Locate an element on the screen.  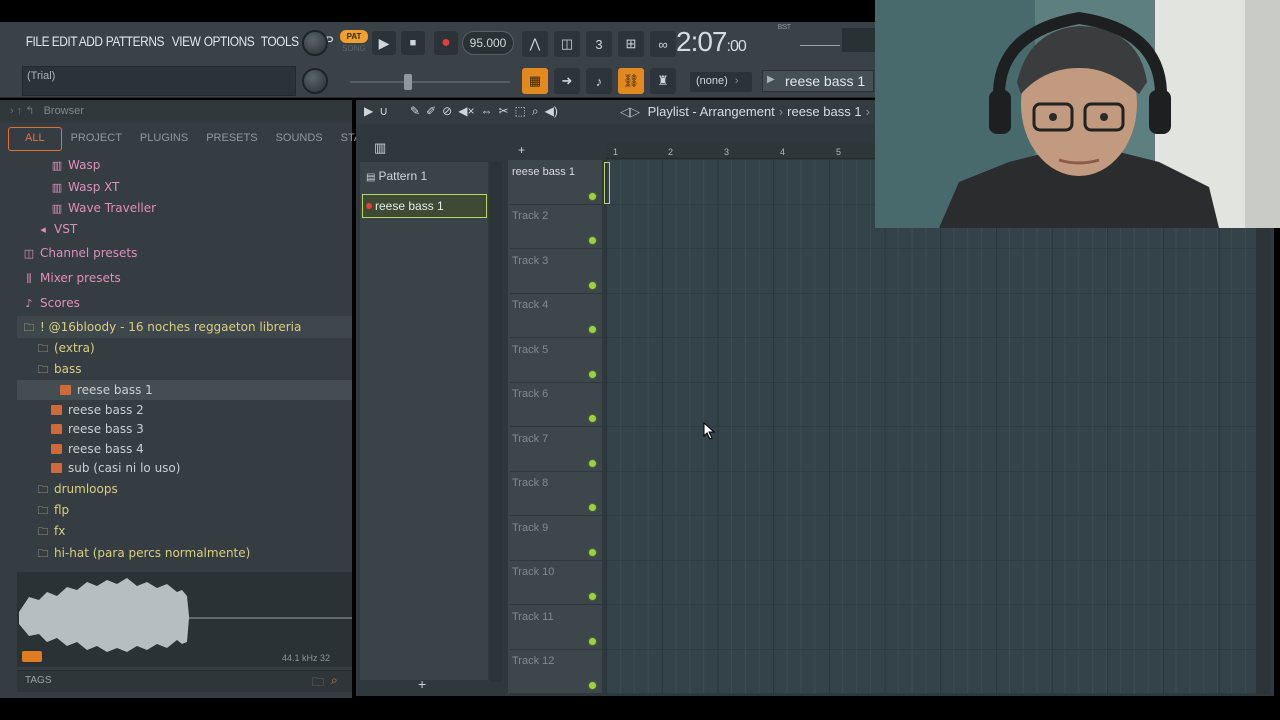
tab-plugins: PLUGINS is located at coordinates (164, 139).